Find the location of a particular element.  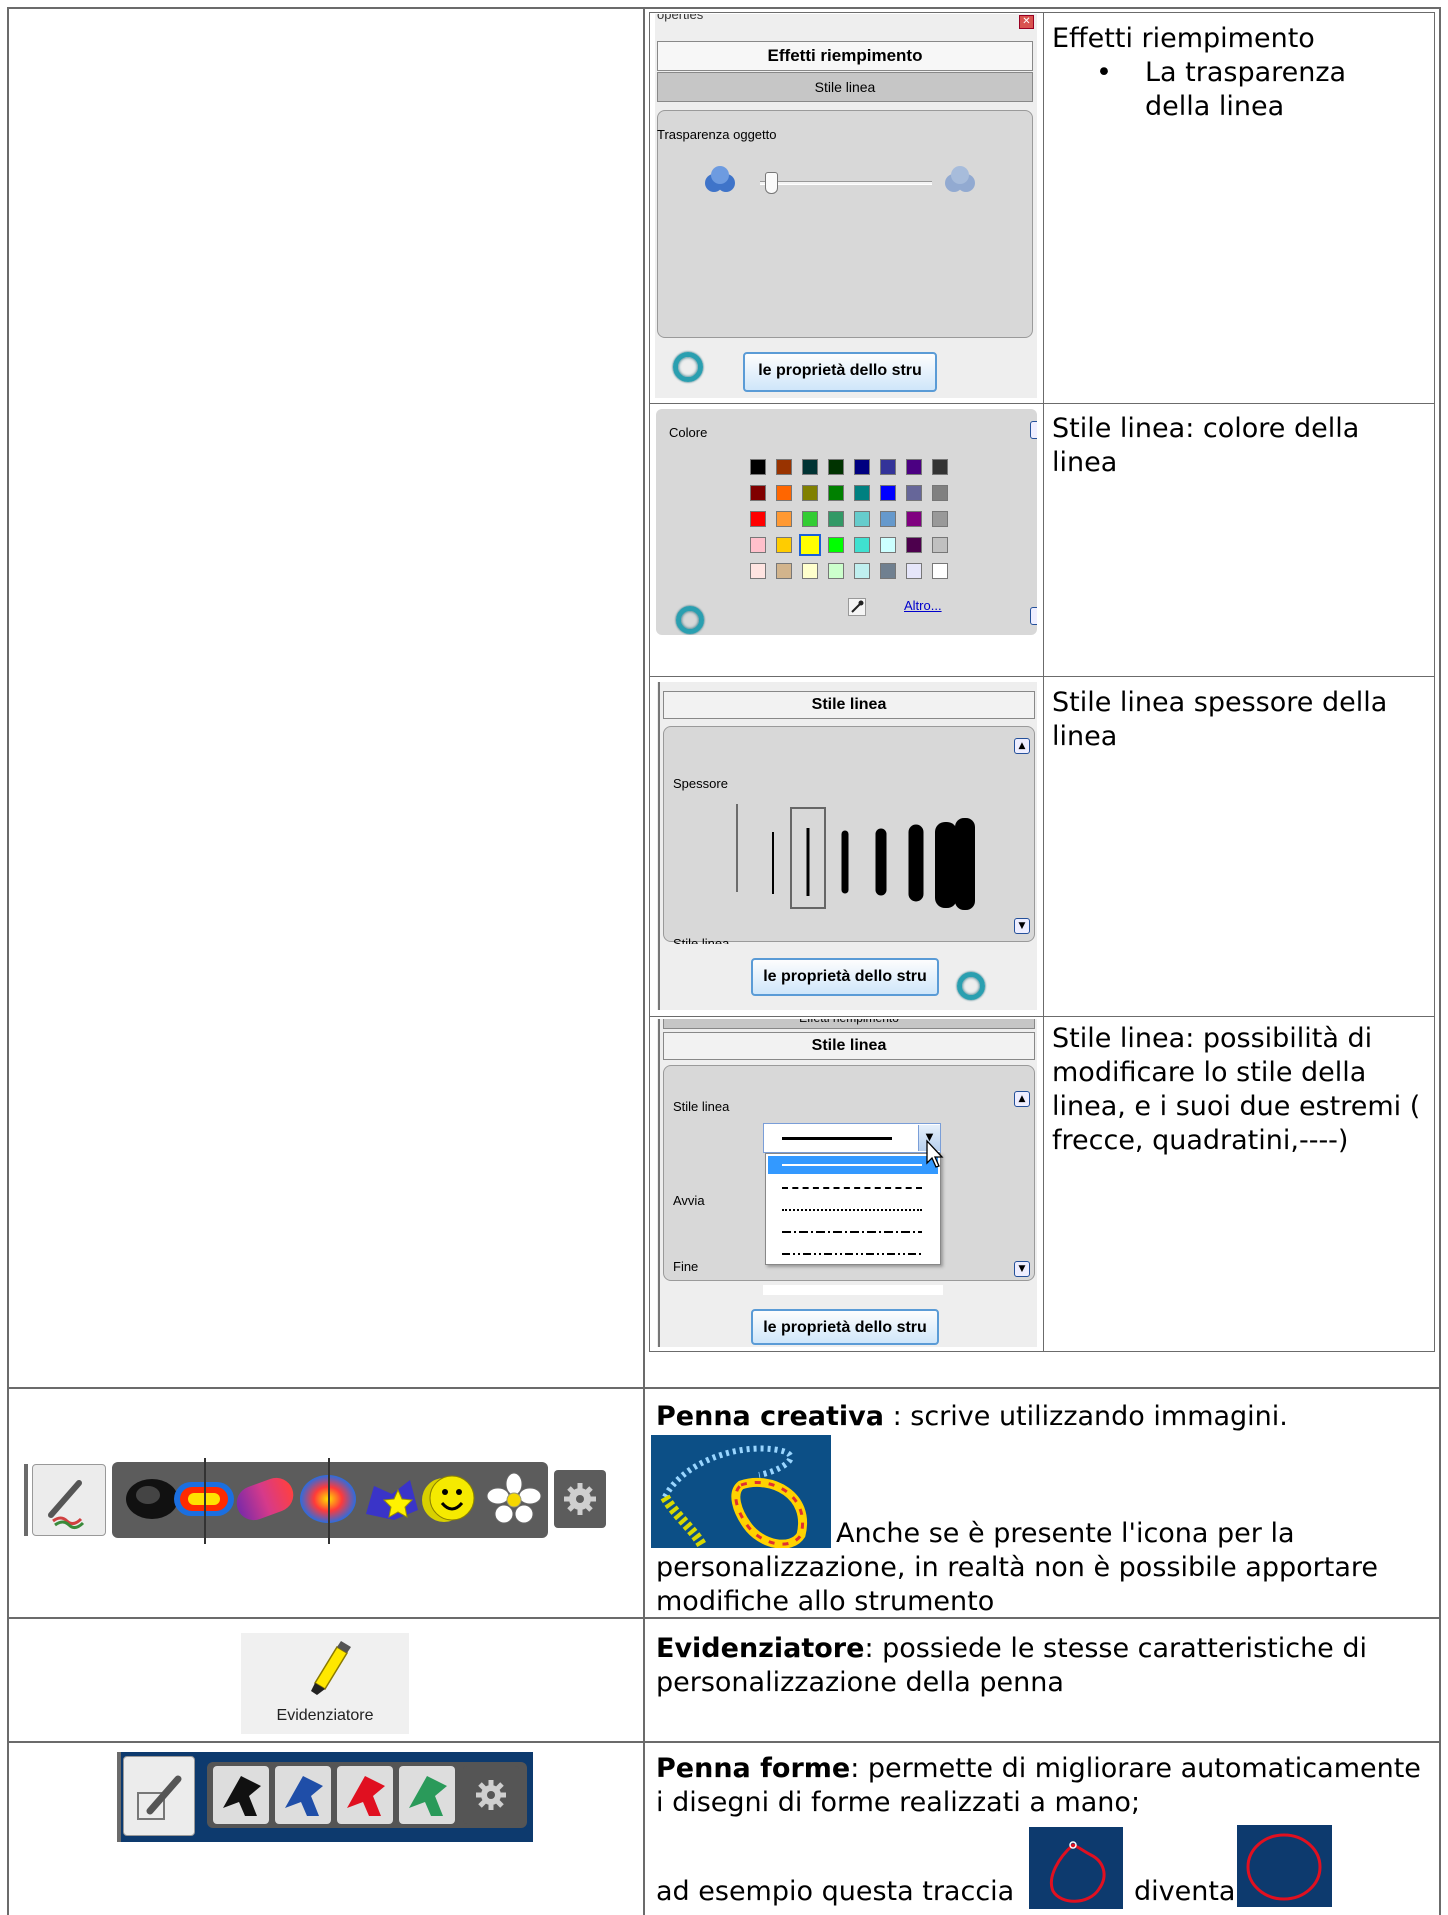

toolbar-left-edge is located at coordinates (119, 1797).